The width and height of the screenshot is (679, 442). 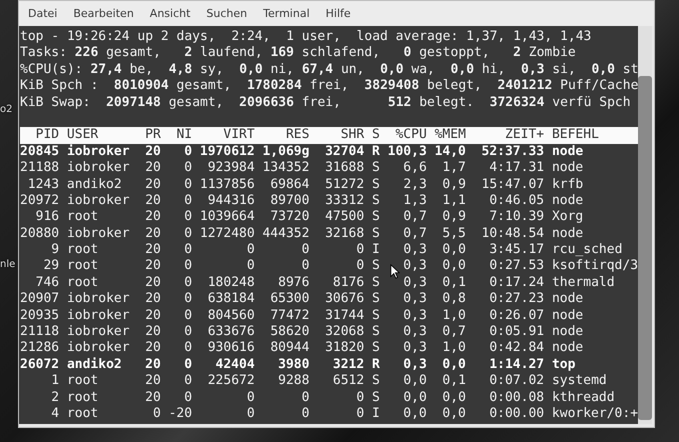 I want to click on table-cell: thermald, so click(x=583, y=282).